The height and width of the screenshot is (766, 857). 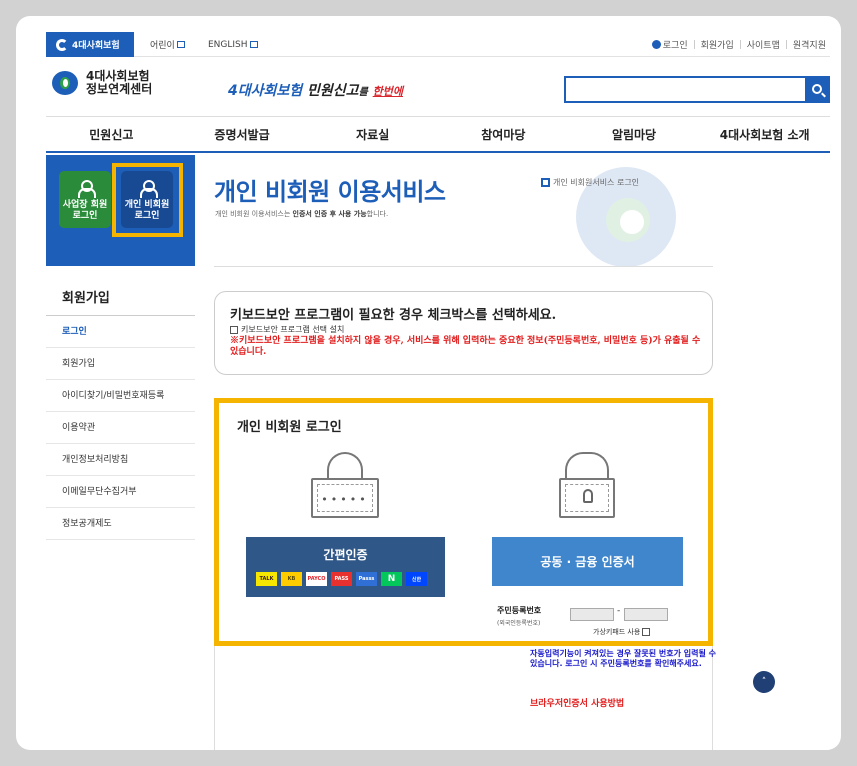 I want to click on chevron-up-icon: ˄, so click(x=764, y=682).